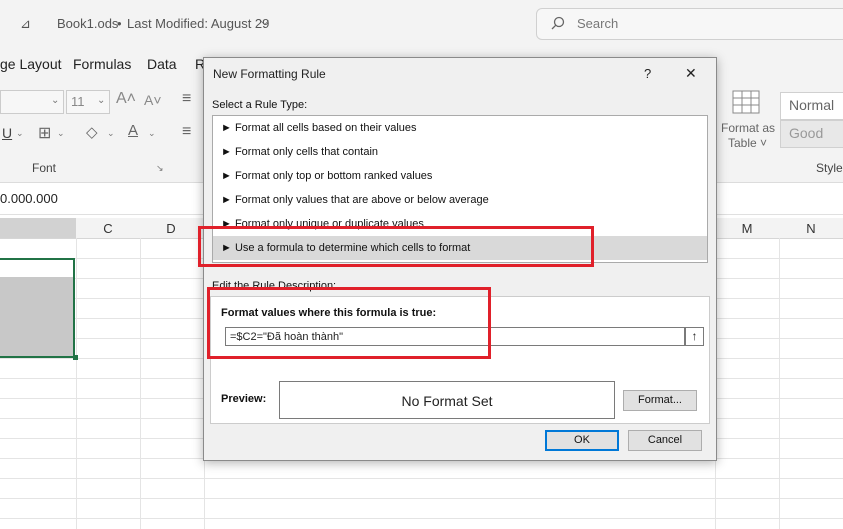 This screenshot has width=843, height=529. I want to click on highlight-box-rule-type, so click(396, 246).